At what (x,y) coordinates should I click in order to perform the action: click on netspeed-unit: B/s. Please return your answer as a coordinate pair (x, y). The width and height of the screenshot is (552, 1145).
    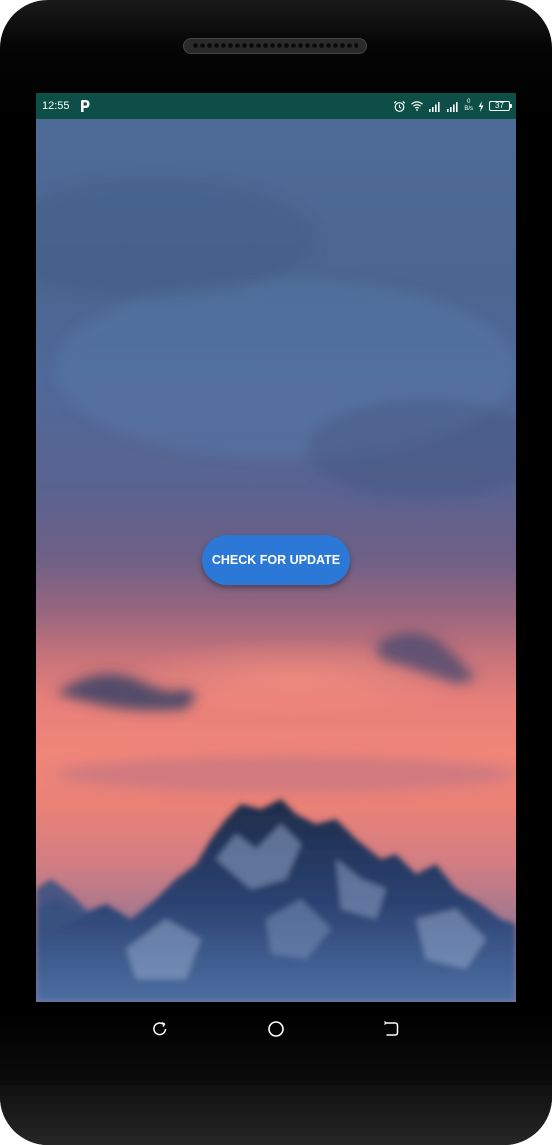
    Looking at the image, I should click on (468, 109).